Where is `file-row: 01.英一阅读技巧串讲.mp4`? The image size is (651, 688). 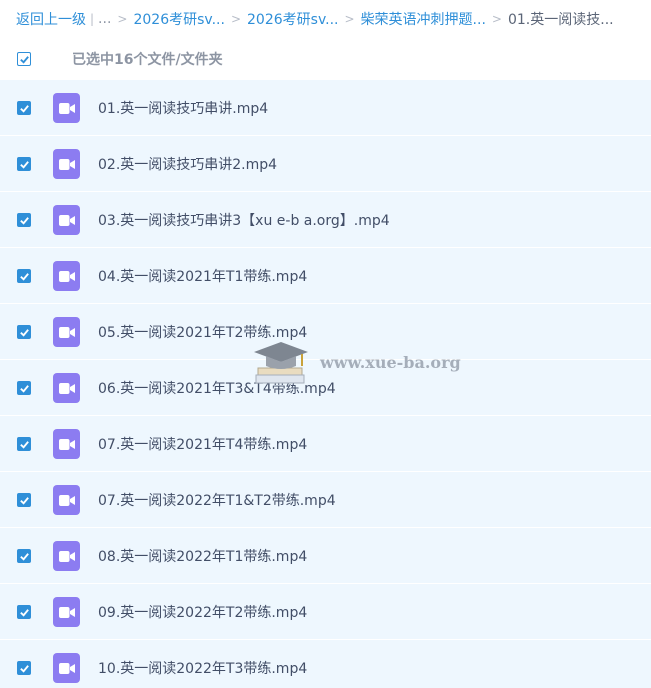
file-row: 01.英一阅读技巧串讲.mp4 is located at coordinates (325, 108).